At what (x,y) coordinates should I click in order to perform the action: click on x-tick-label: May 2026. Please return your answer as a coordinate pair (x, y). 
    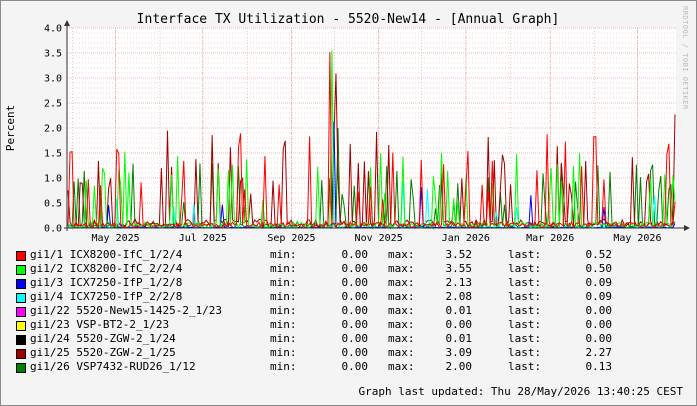
    Looking at the image, I should click on (637, 238).